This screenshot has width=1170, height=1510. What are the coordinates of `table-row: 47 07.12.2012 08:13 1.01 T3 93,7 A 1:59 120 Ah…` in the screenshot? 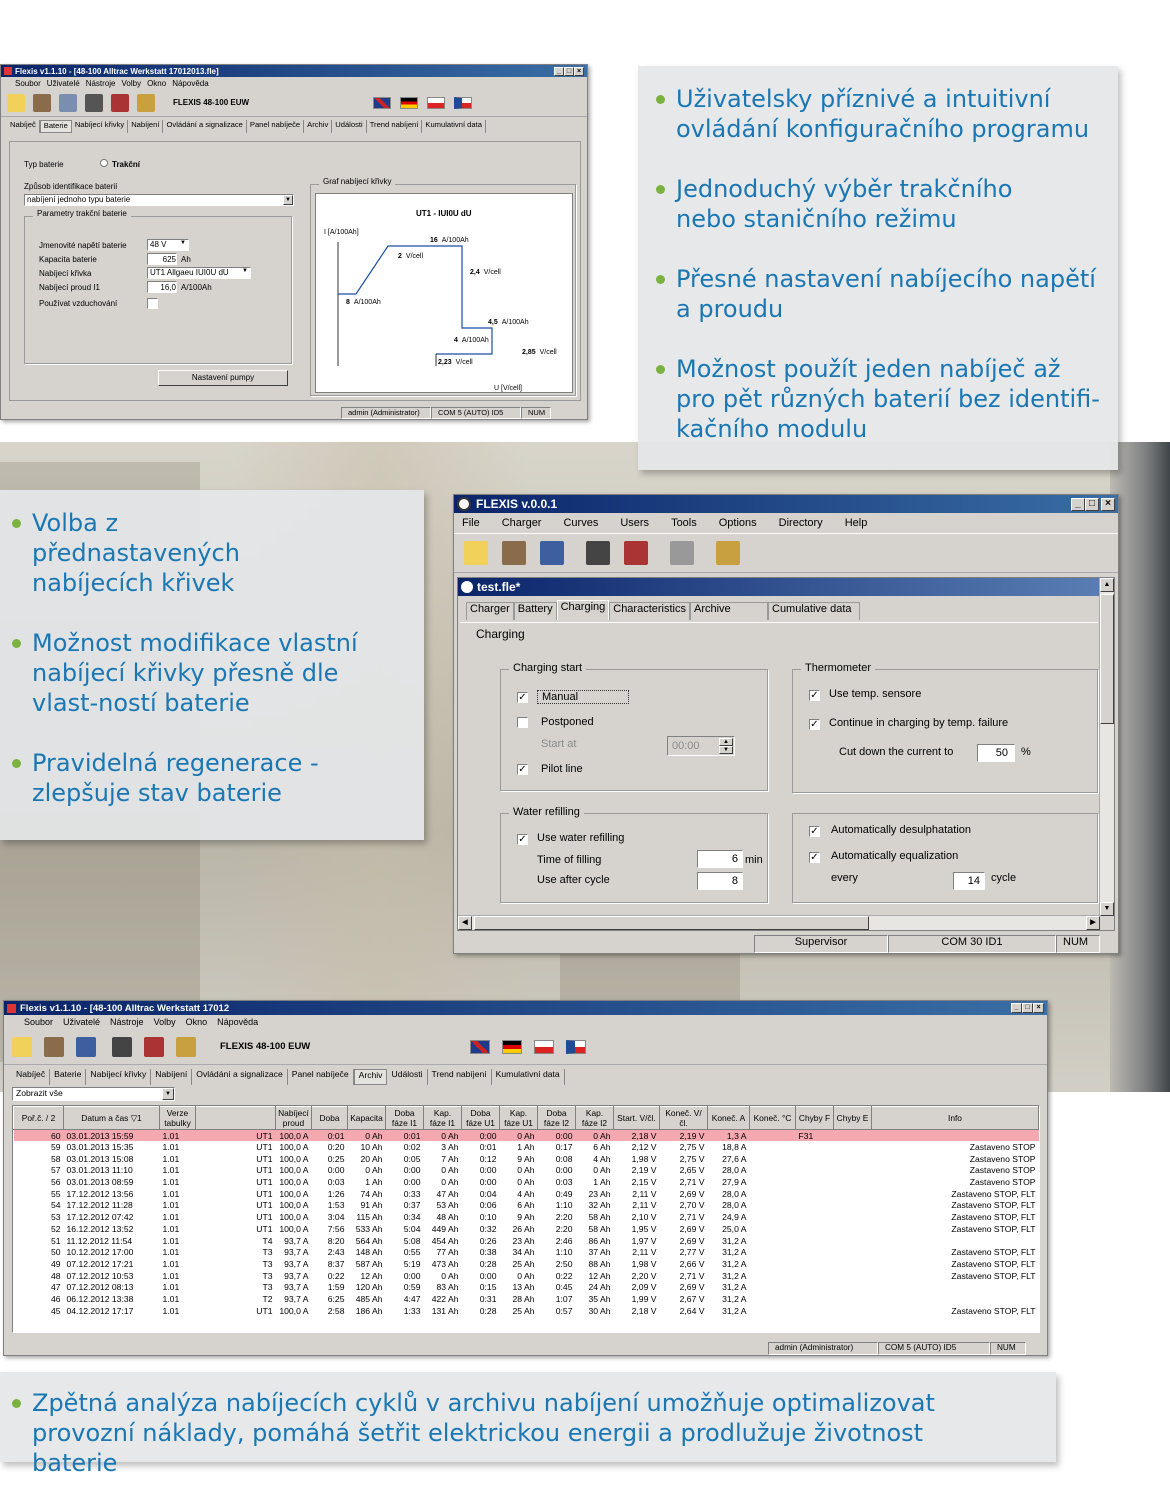 It's located at (526, 1287).